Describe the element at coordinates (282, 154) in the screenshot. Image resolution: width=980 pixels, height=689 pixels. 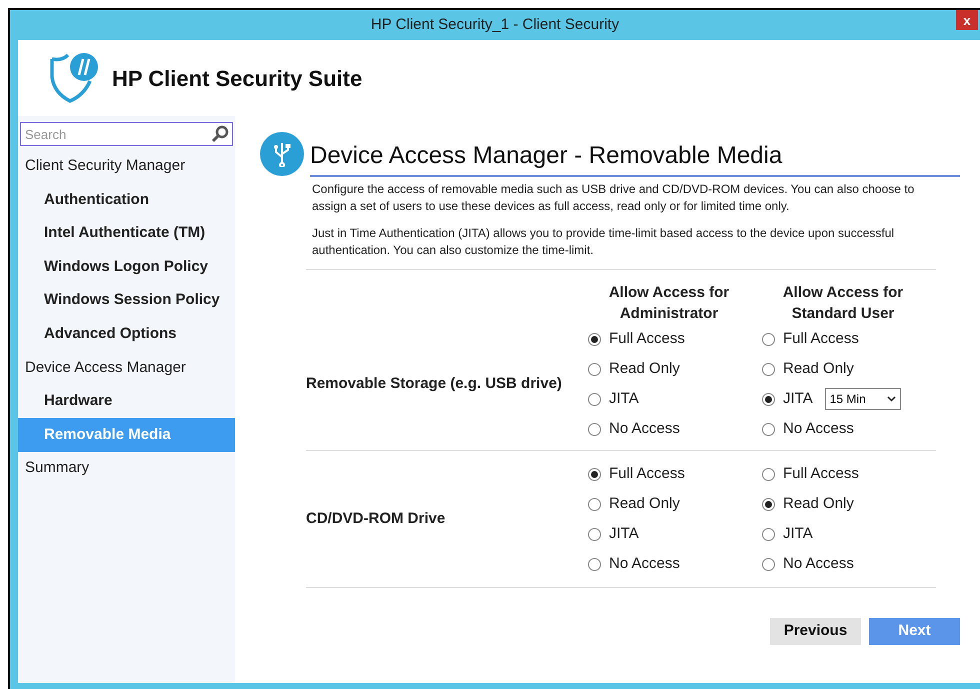
I see `usb-icon` at that location.